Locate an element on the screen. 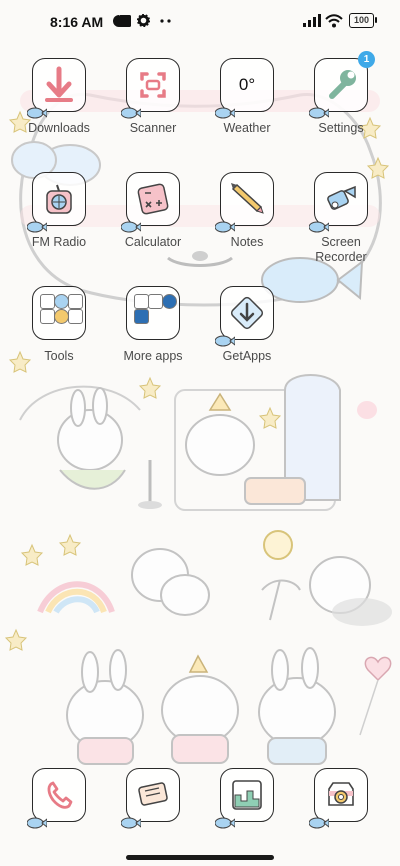 The height and width of the screenshot is (866, 400). notification-badge: 1 is located at coordinates (366, 59).